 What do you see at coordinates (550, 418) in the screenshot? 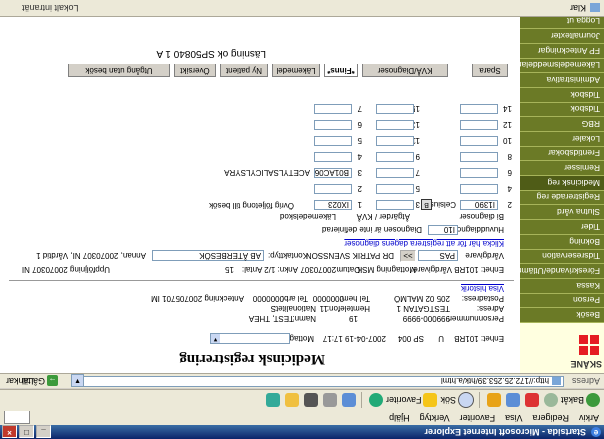
I see `menu-redigera: Redigera` at bounding box center [550, 418].